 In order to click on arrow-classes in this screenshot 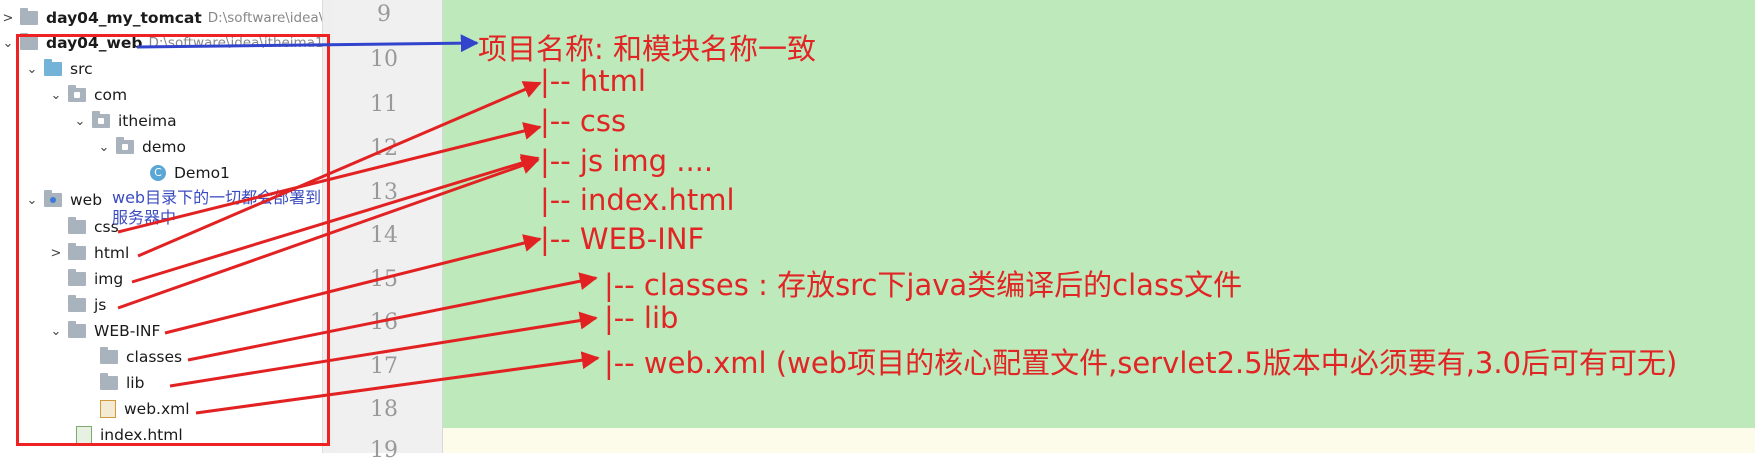, I will do `click(392, 317)`.